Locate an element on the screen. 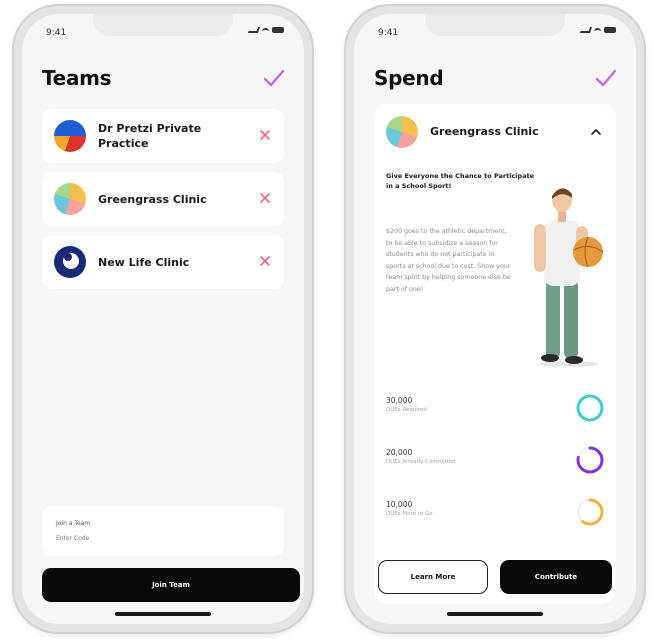 The image size is (654, 640). stat-required: 30,000 DUEs Required is located at coordinates (496, 408).